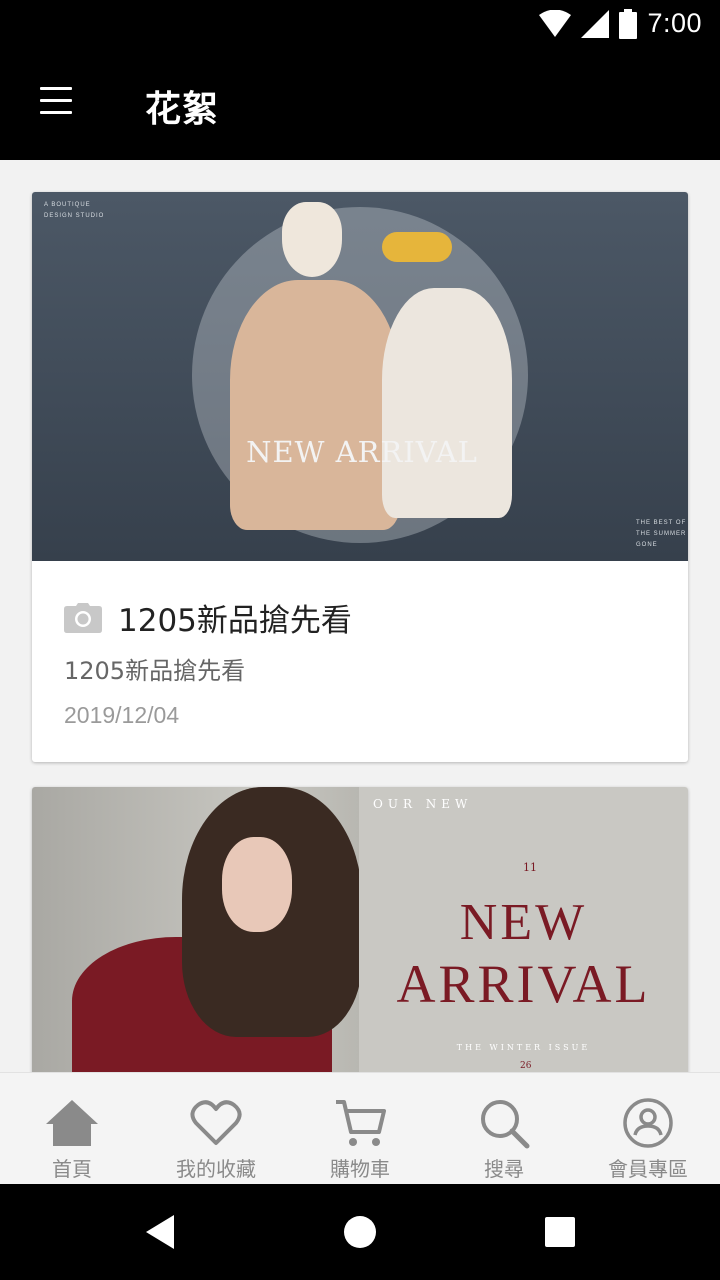 The image size is (720, 1280). I want to click on nav-item-account: 會員專區, so click(648, 1129).